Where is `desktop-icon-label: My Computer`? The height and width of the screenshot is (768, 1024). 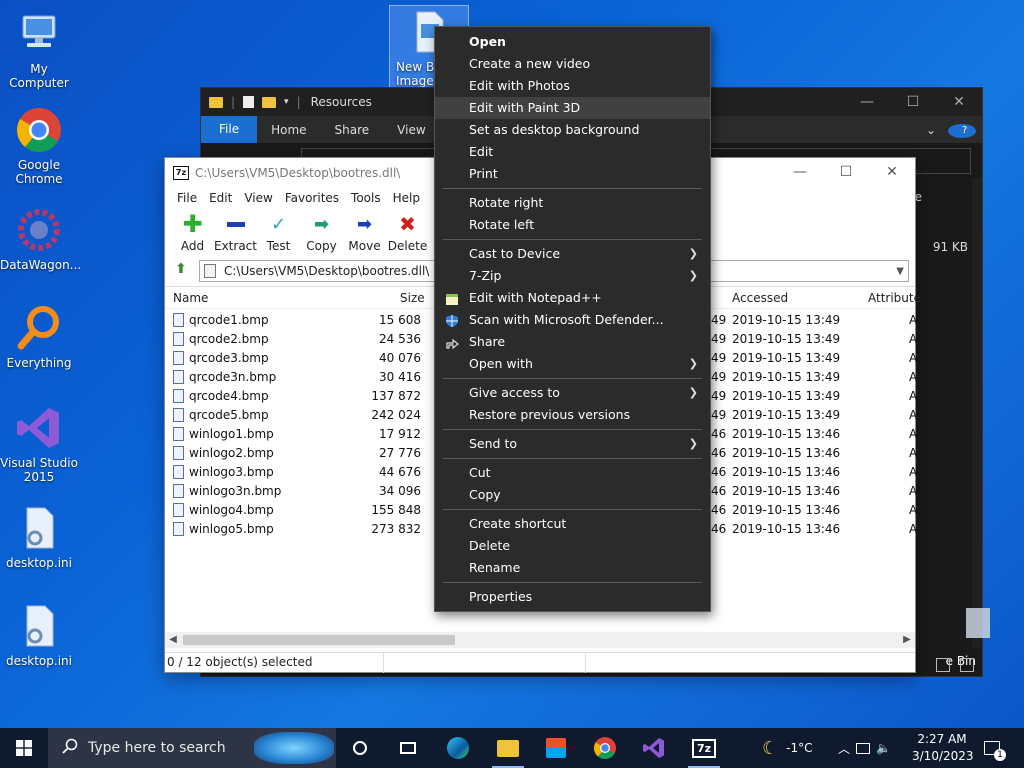 desktop-icon-label: My Computer is located at coordinates (39, 76).